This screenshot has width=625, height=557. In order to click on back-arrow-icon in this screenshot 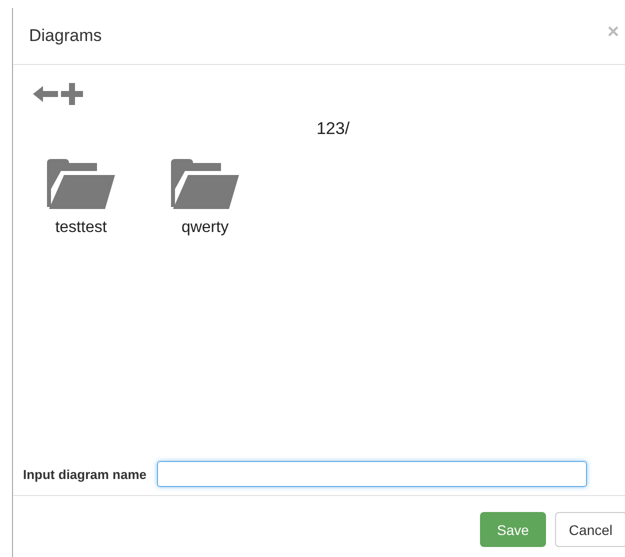, I will do `click(46, 94)`.